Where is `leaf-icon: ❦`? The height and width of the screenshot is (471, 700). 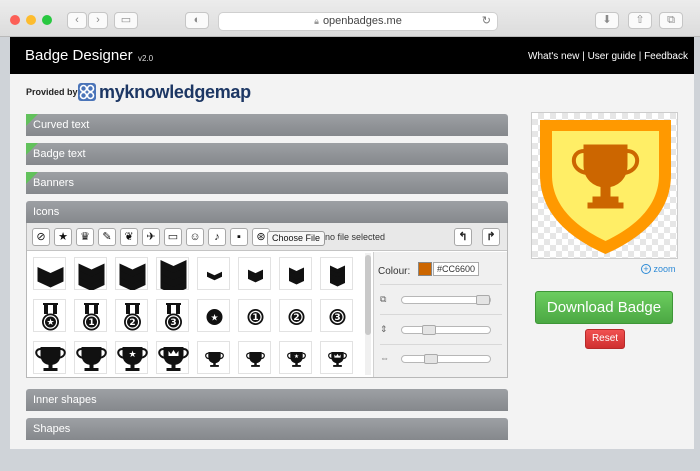
leaf-icon: ❦ is located at coordinates (129, 237).